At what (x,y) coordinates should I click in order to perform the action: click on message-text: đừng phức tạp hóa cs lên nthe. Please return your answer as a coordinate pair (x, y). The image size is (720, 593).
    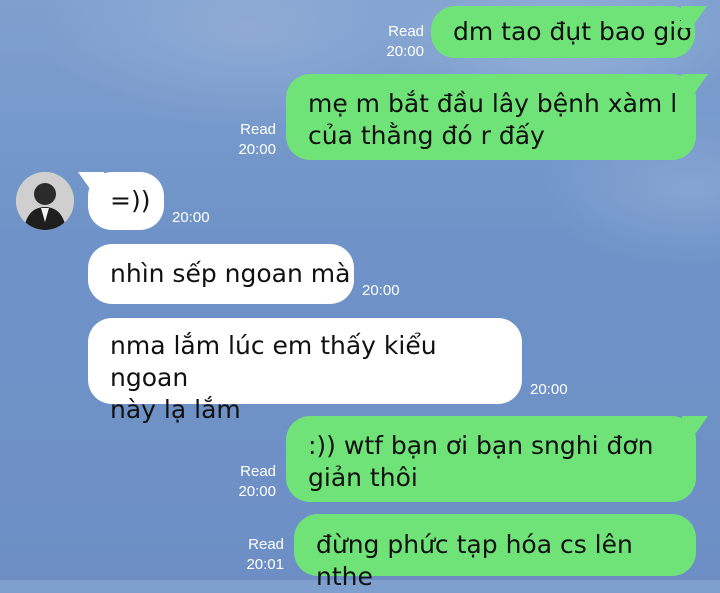
    Looking at the image, I should click on (474, 560).